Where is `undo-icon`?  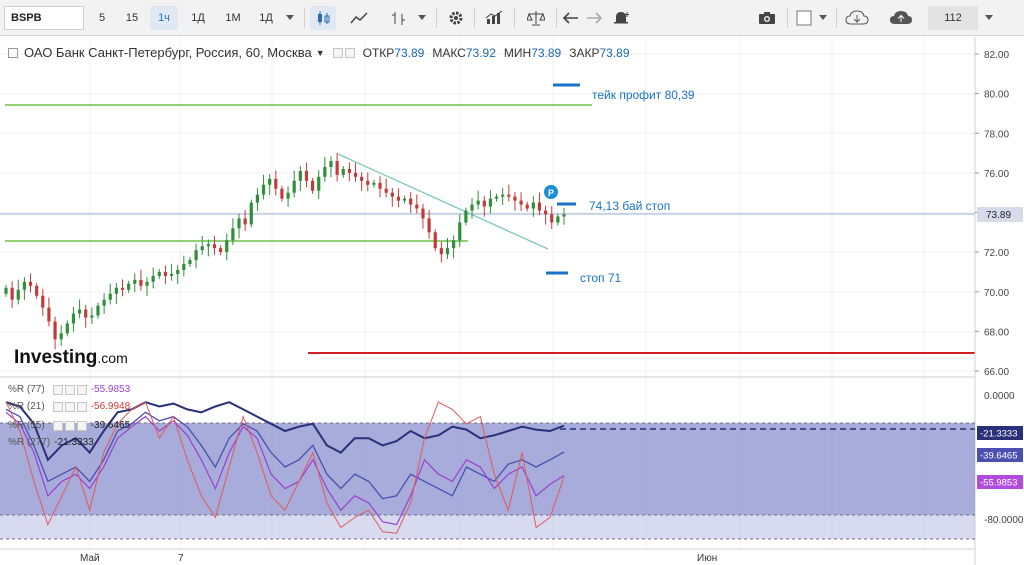
undo-icon is located at coordinates (571, 18).